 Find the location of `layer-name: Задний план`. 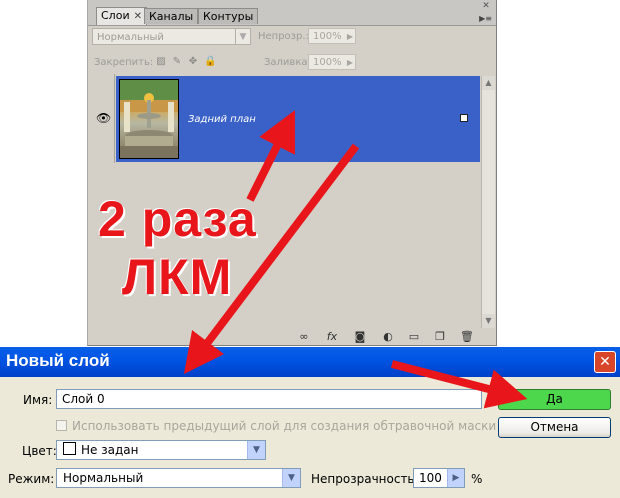

layer-name: Задний план is located at coordinates (222, 119).